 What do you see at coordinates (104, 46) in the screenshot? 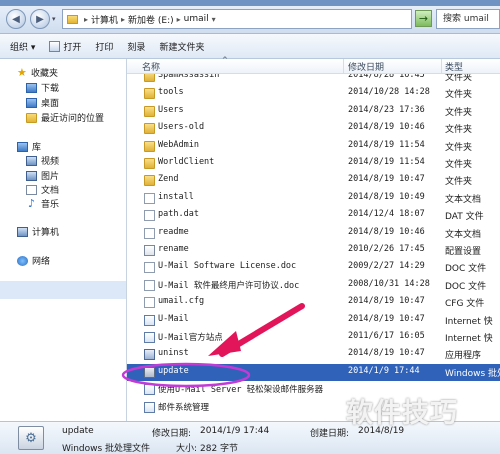
I see `print-button: 打印` at bounding box center [104, 46].